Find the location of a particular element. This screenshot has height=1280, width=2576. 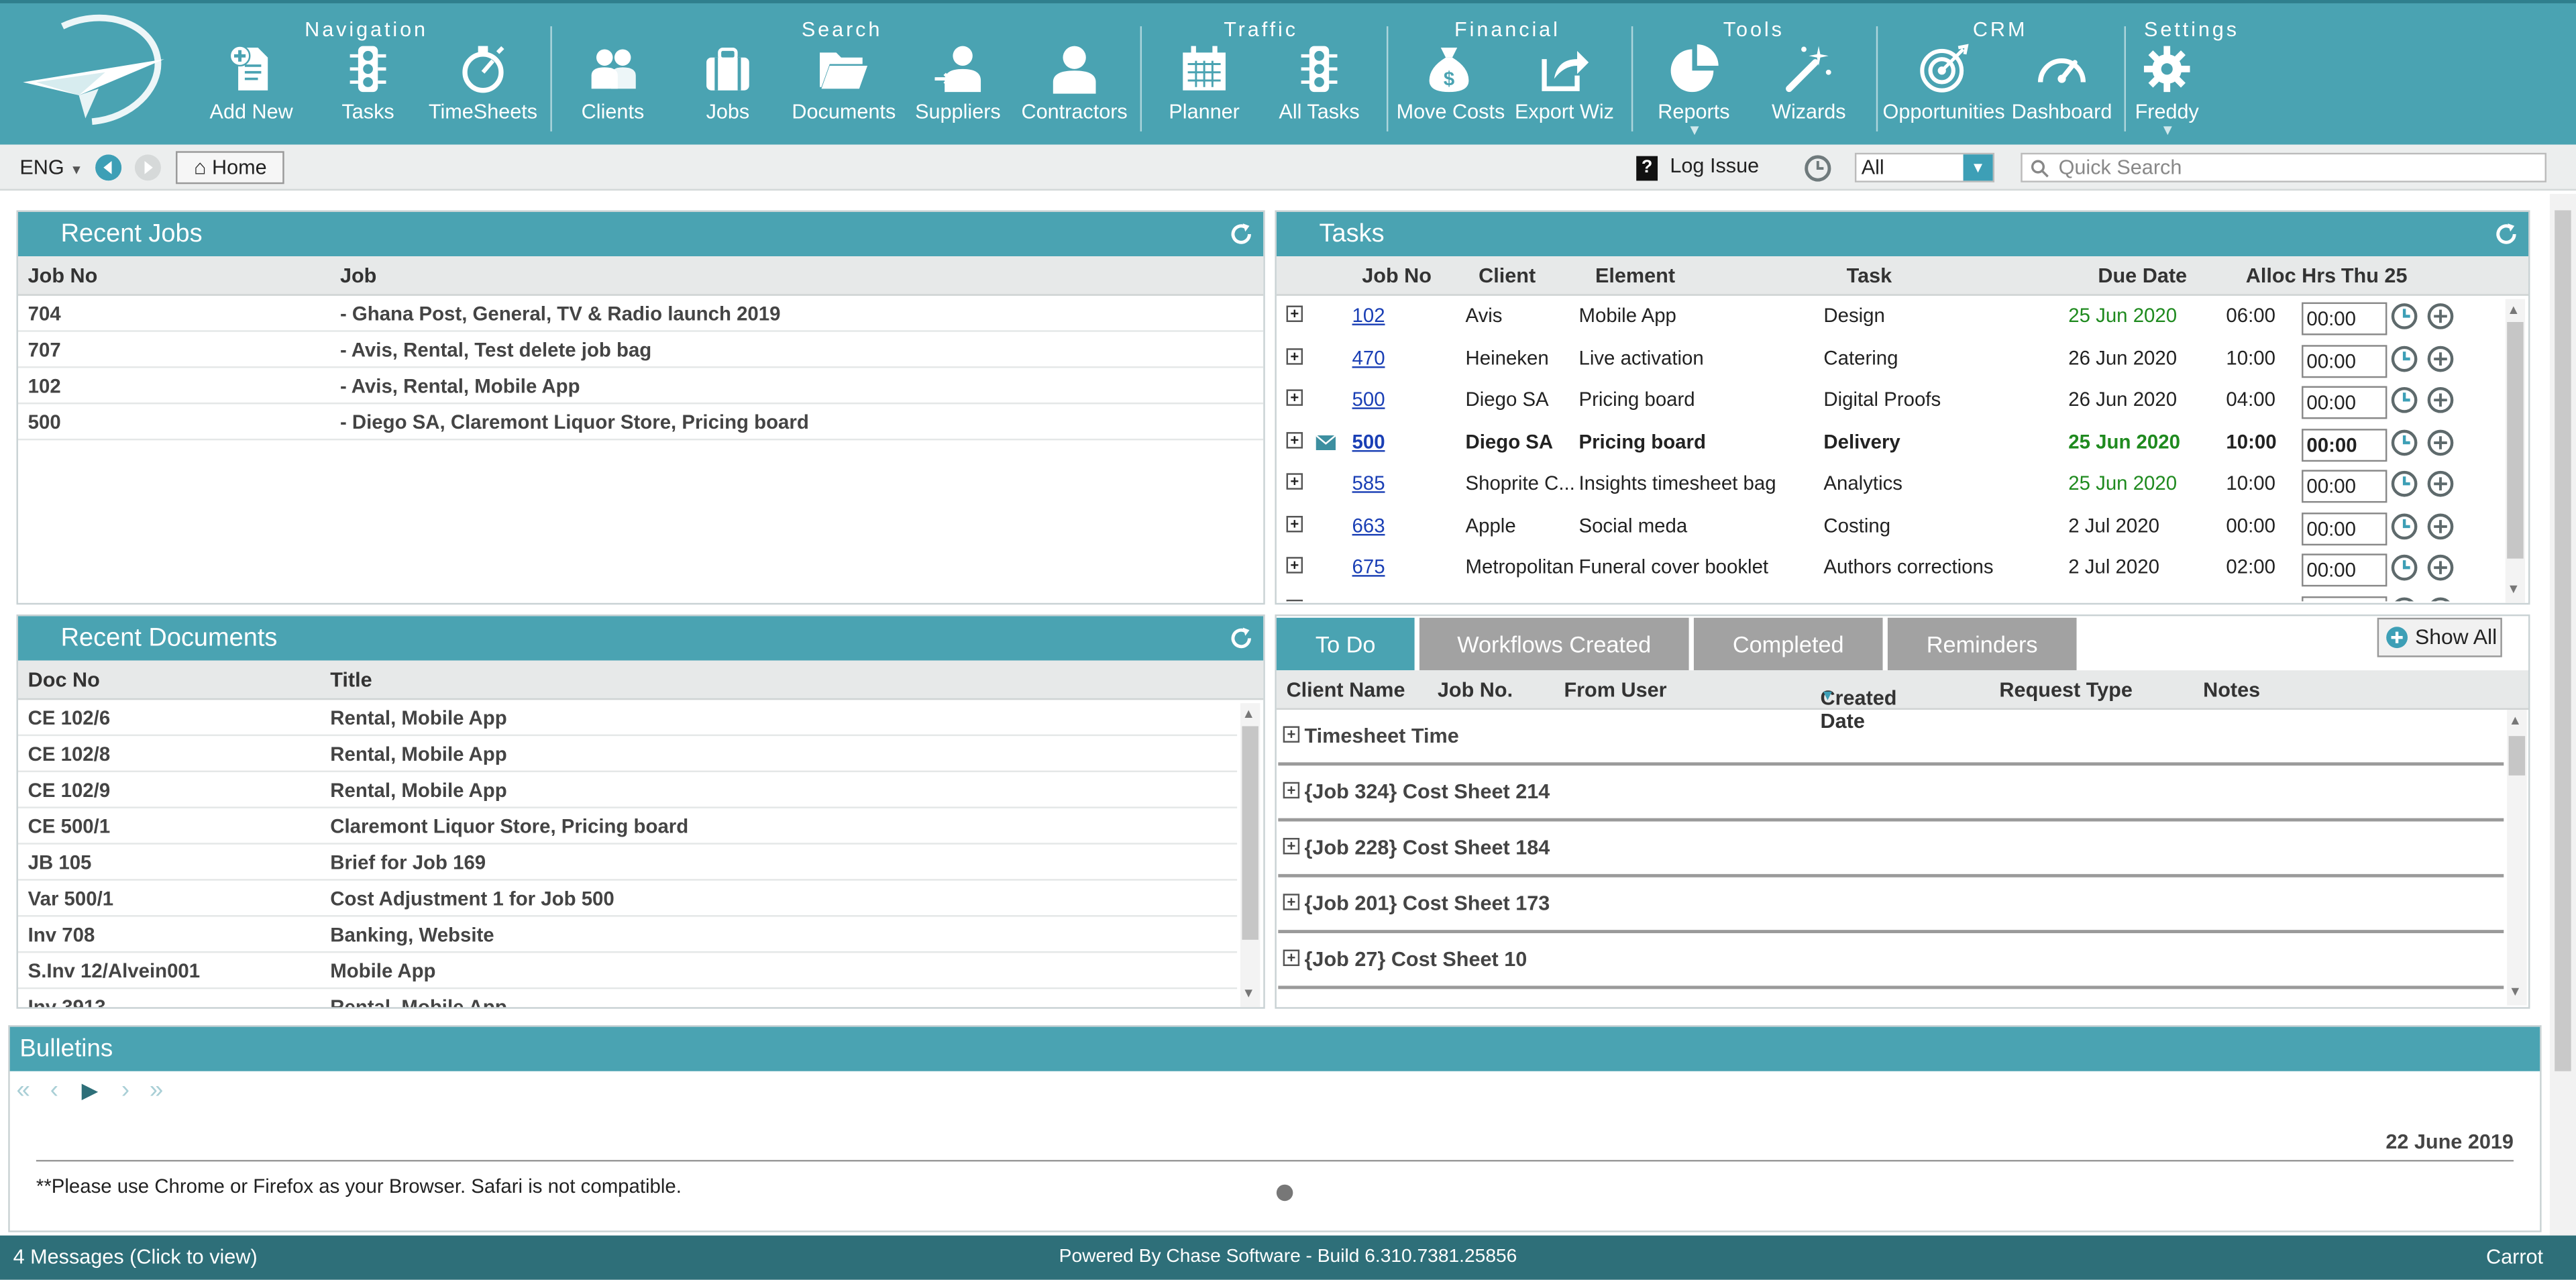

all-tasks-button: All Tasks is located at coordinates (1319, 84).